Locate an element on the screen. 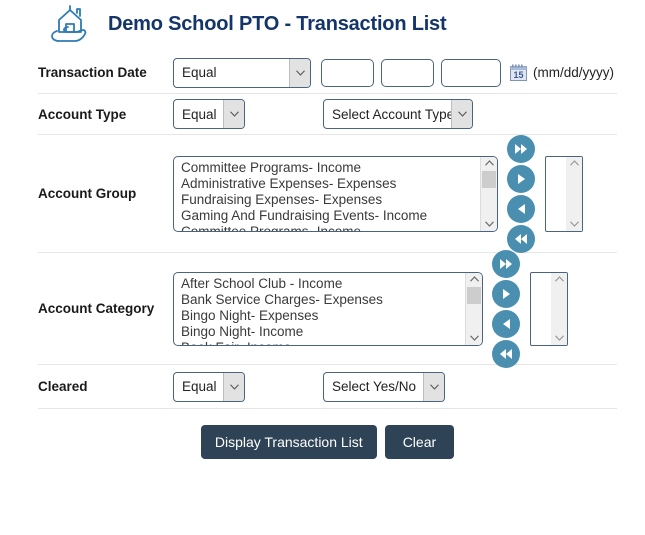 This screenshot has height=535, width=645. clear-button: Clear is located at coordinates (419, 442).